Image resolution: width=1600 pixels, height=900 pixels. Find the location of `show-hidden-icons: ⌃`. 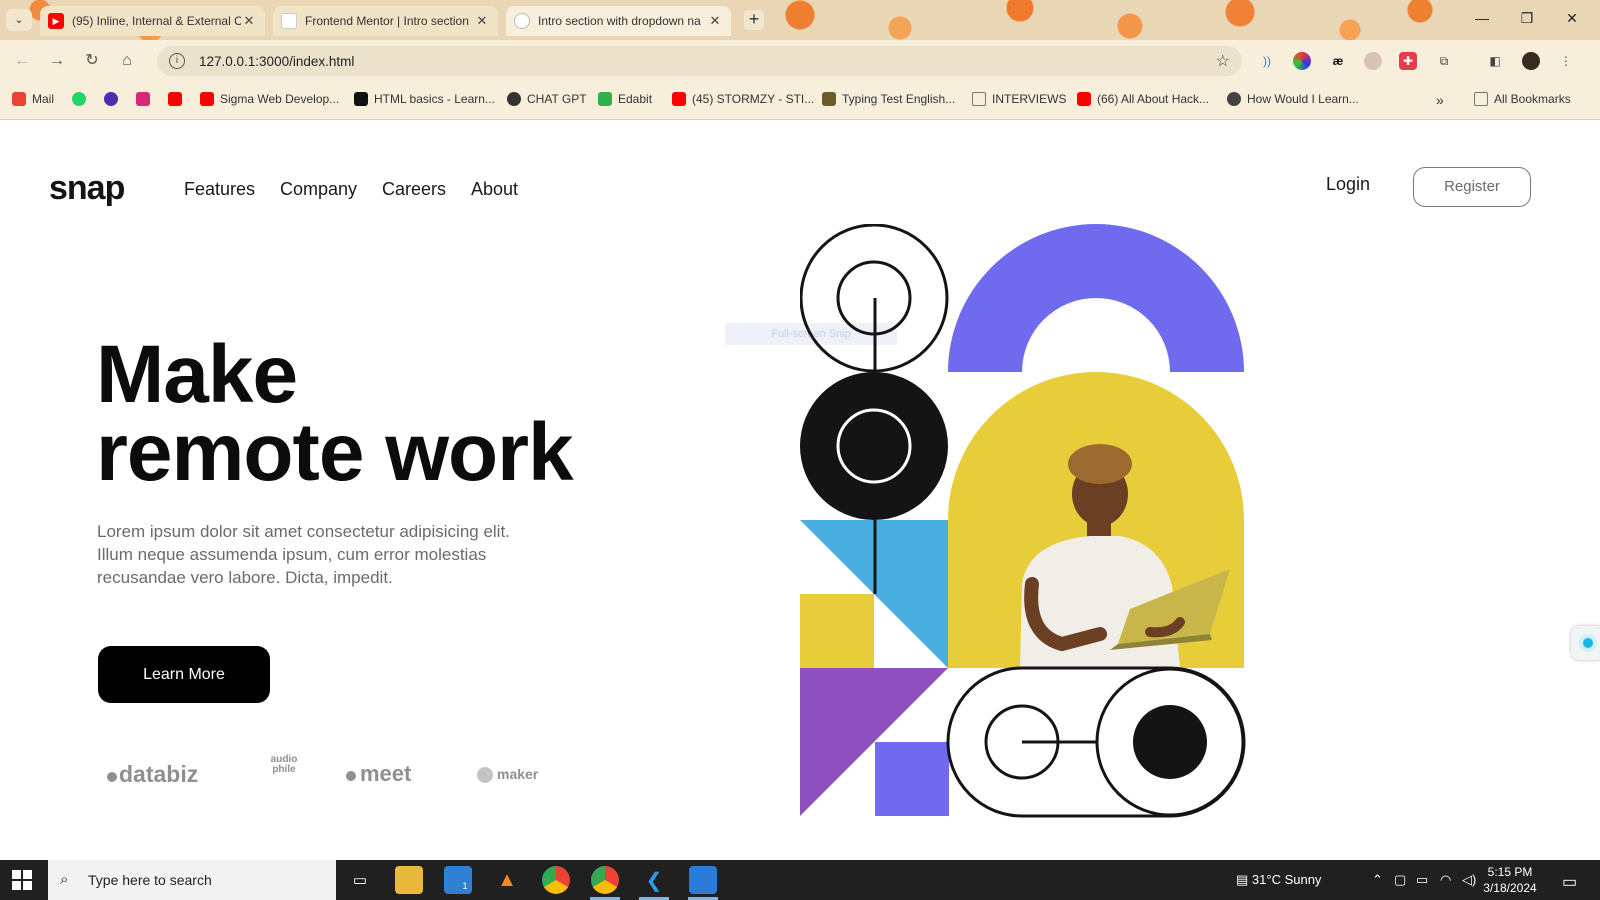

show-hidden-icons: ⌃ is located at coordinates (1377, 880).